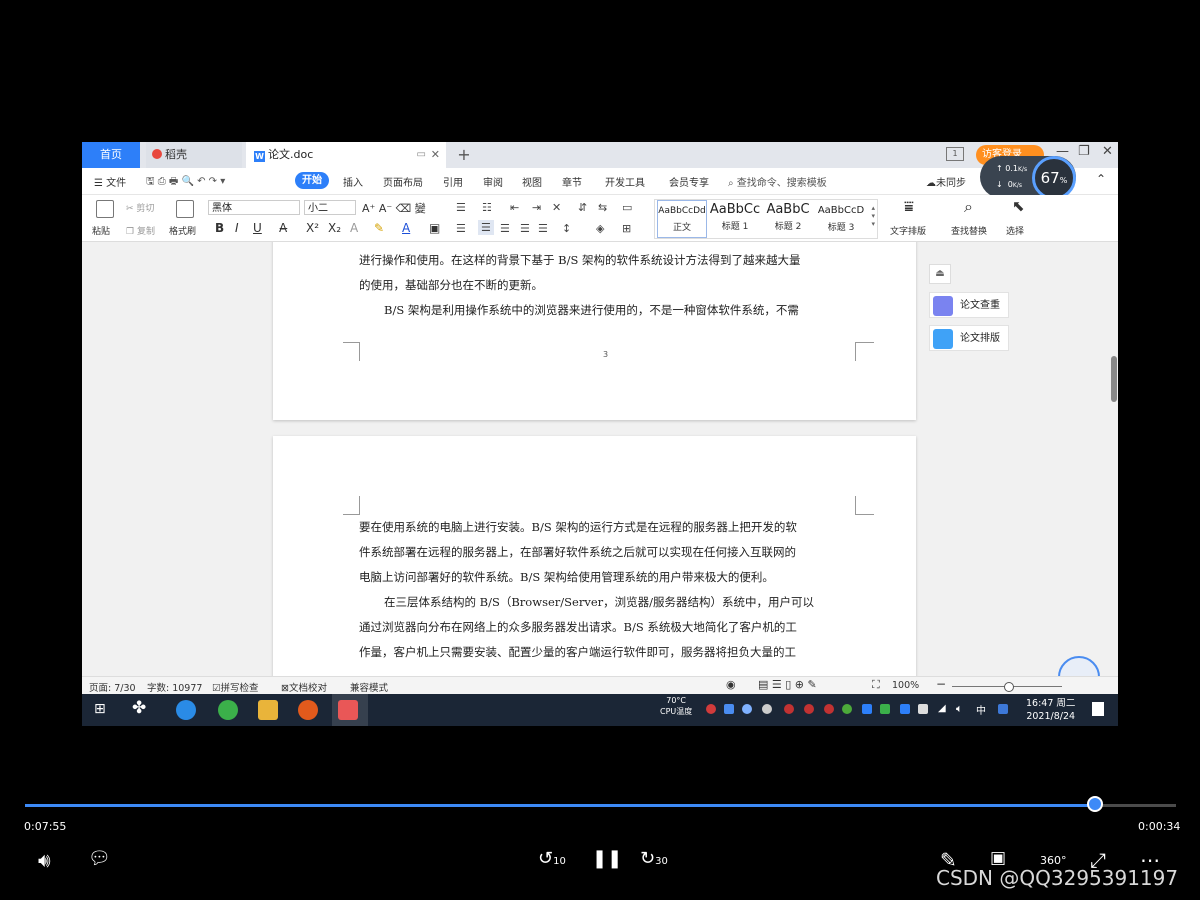 The width and height of the screenshot is (1200, 900). Describe the element at coordinates (257, 228) in the screenshot. I see `underline-icon: U` at that location.